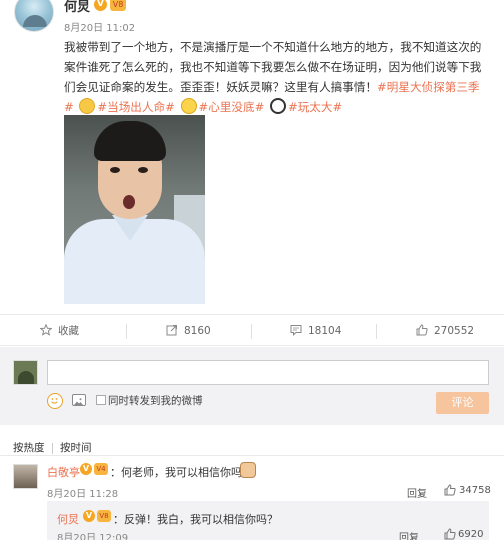 The image size is (504, 540). I want to click on comment-button: 18104, so click(315, 331).